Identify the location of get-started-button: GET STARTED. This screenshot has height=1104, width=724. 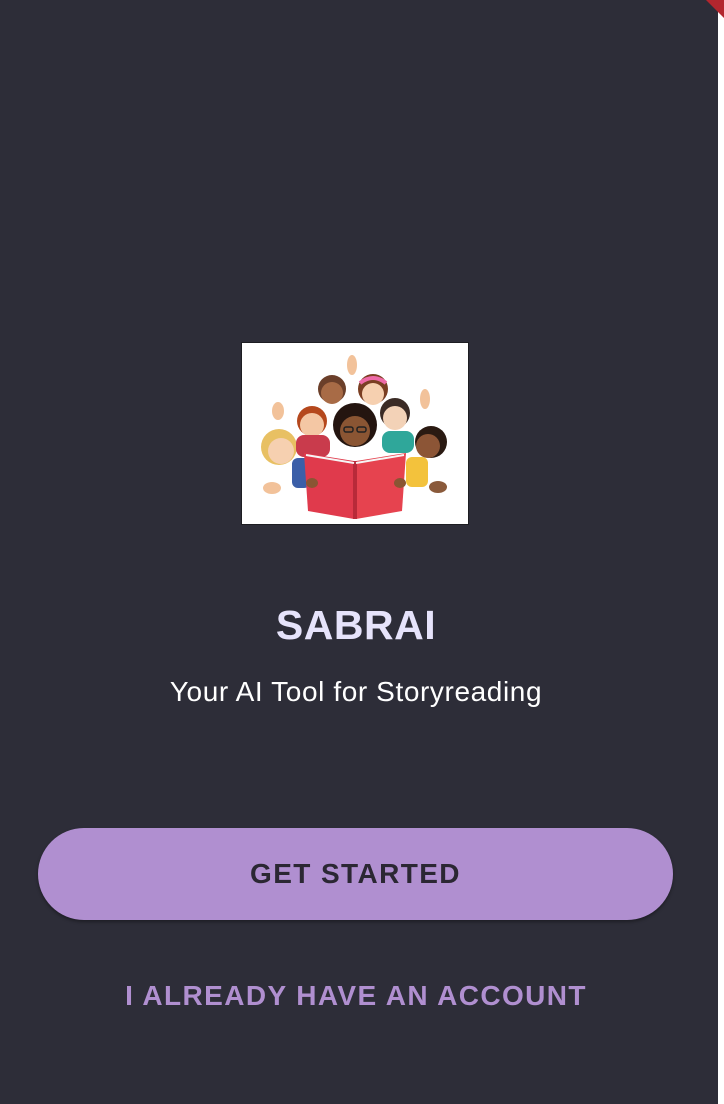
(355, 874).